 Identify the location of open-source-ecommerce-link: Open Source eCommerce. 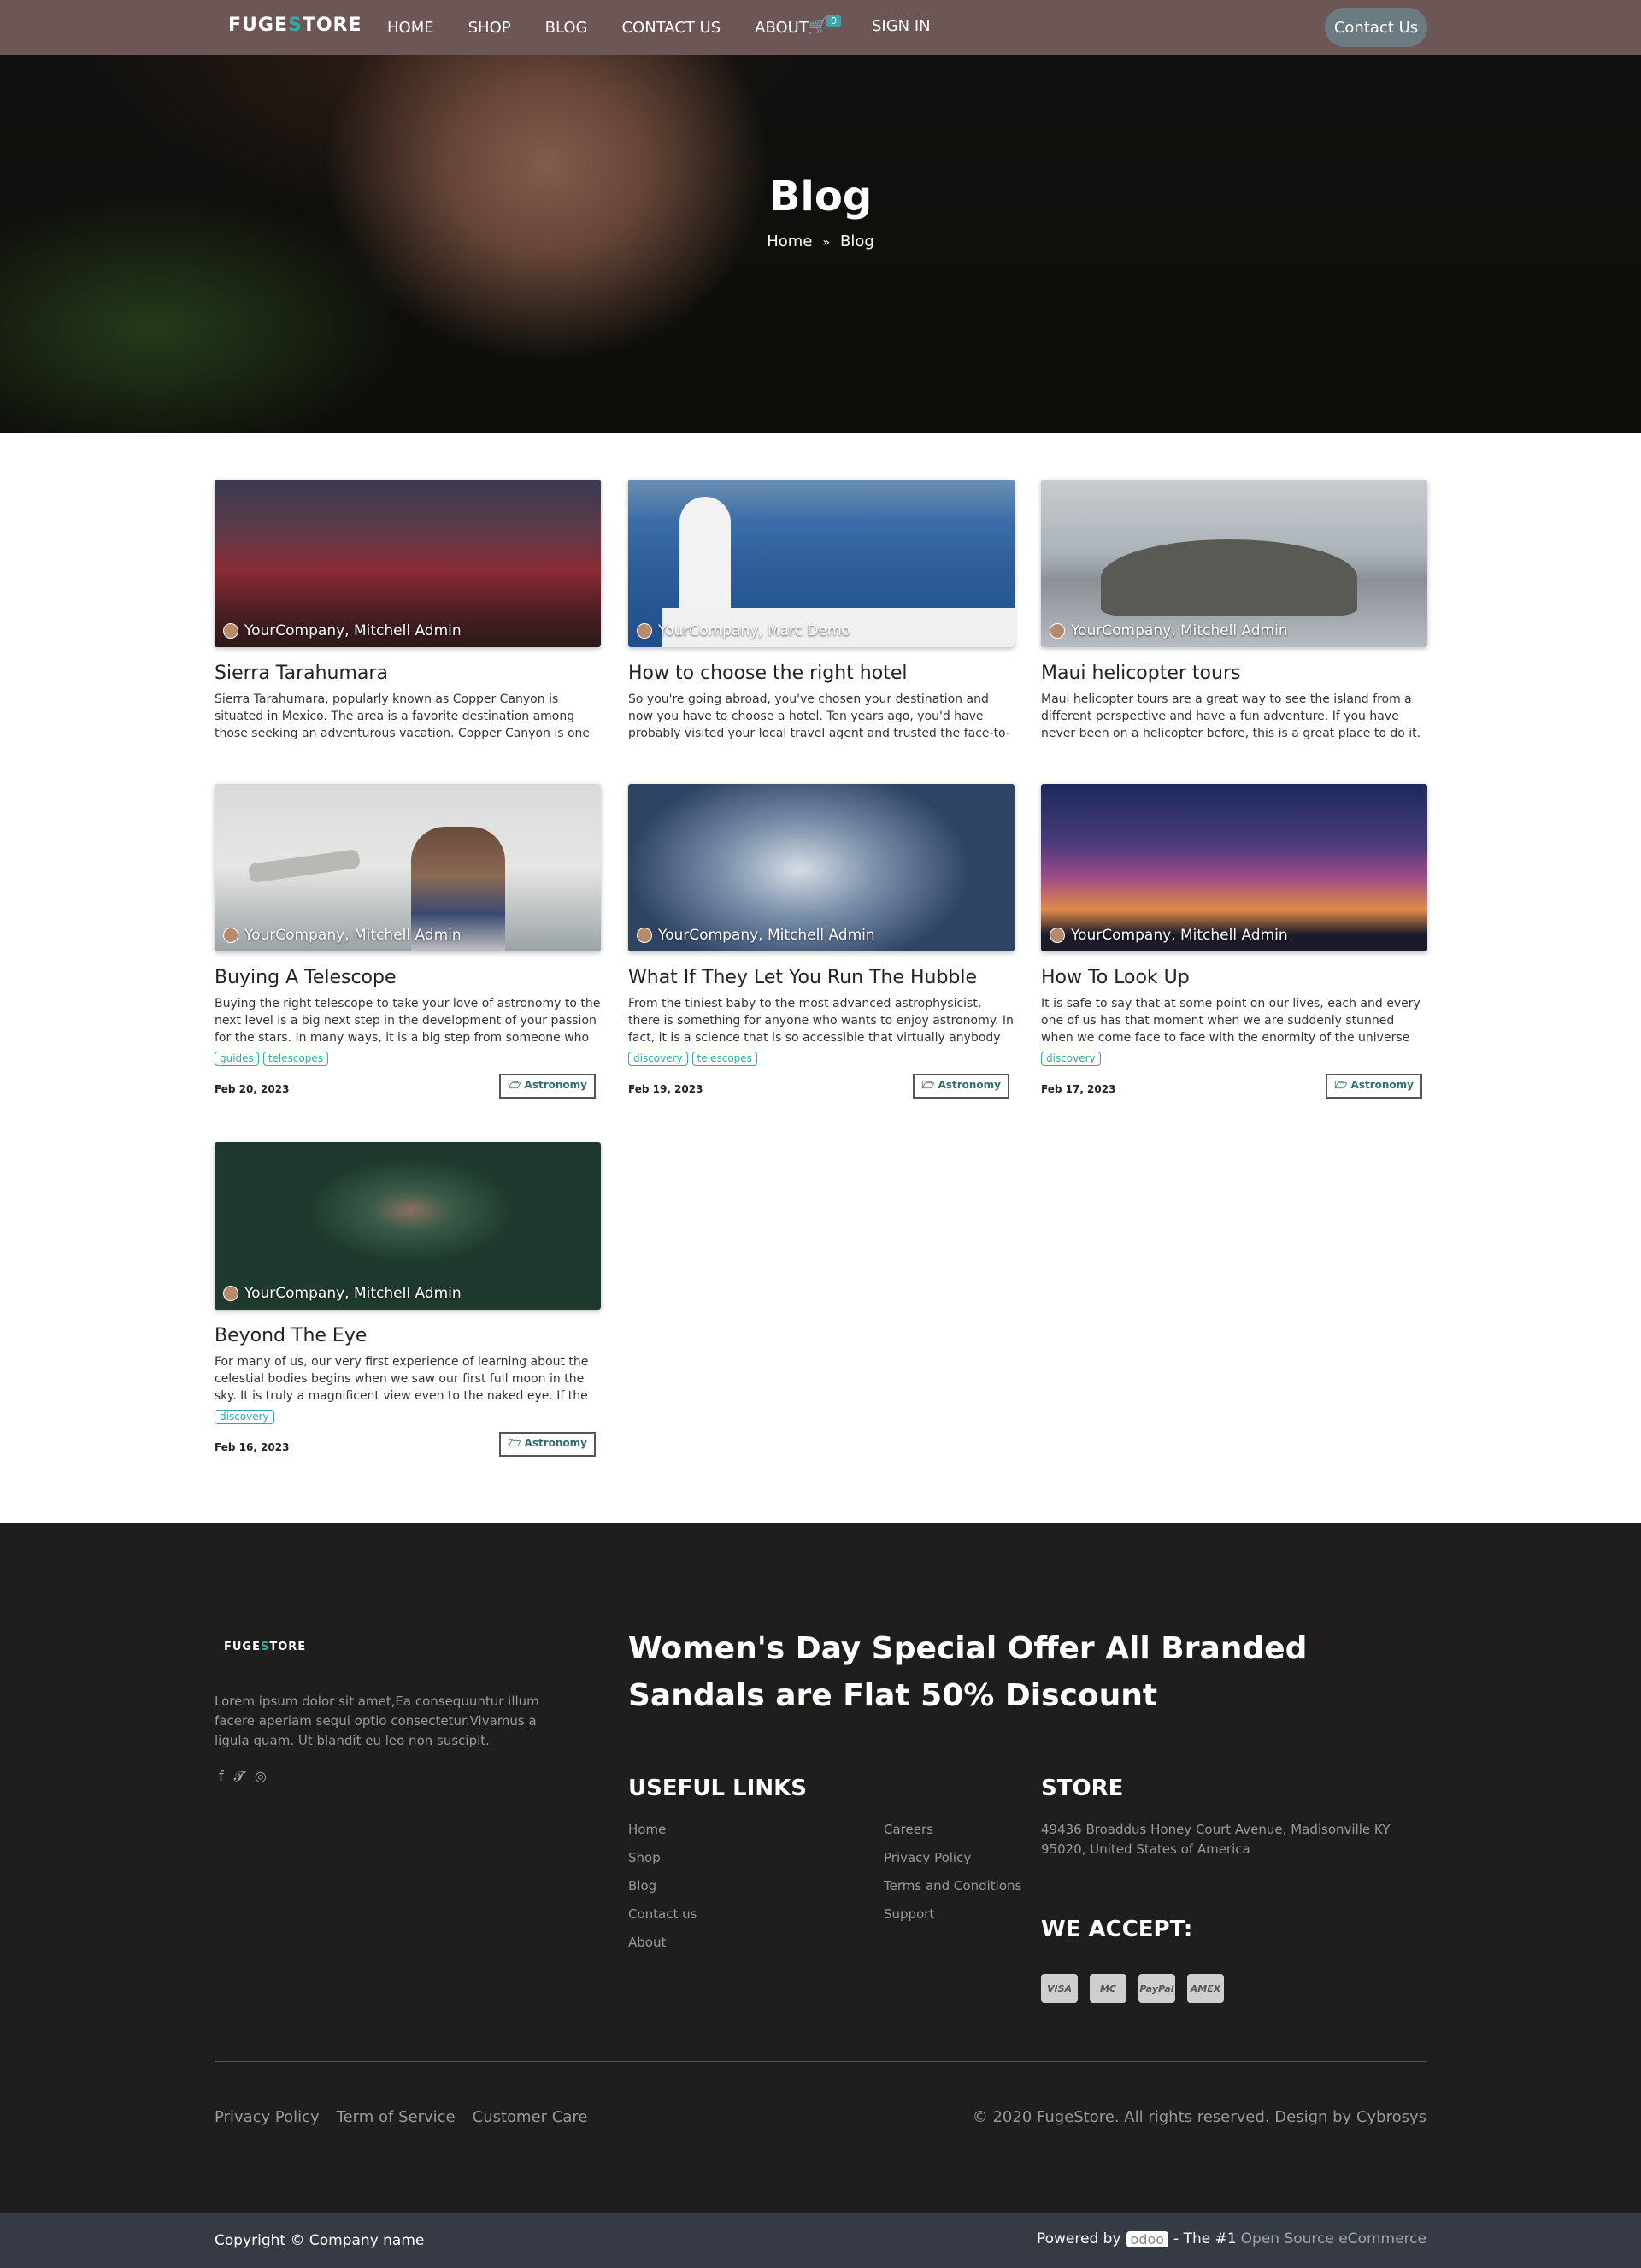
(1333, 2238).